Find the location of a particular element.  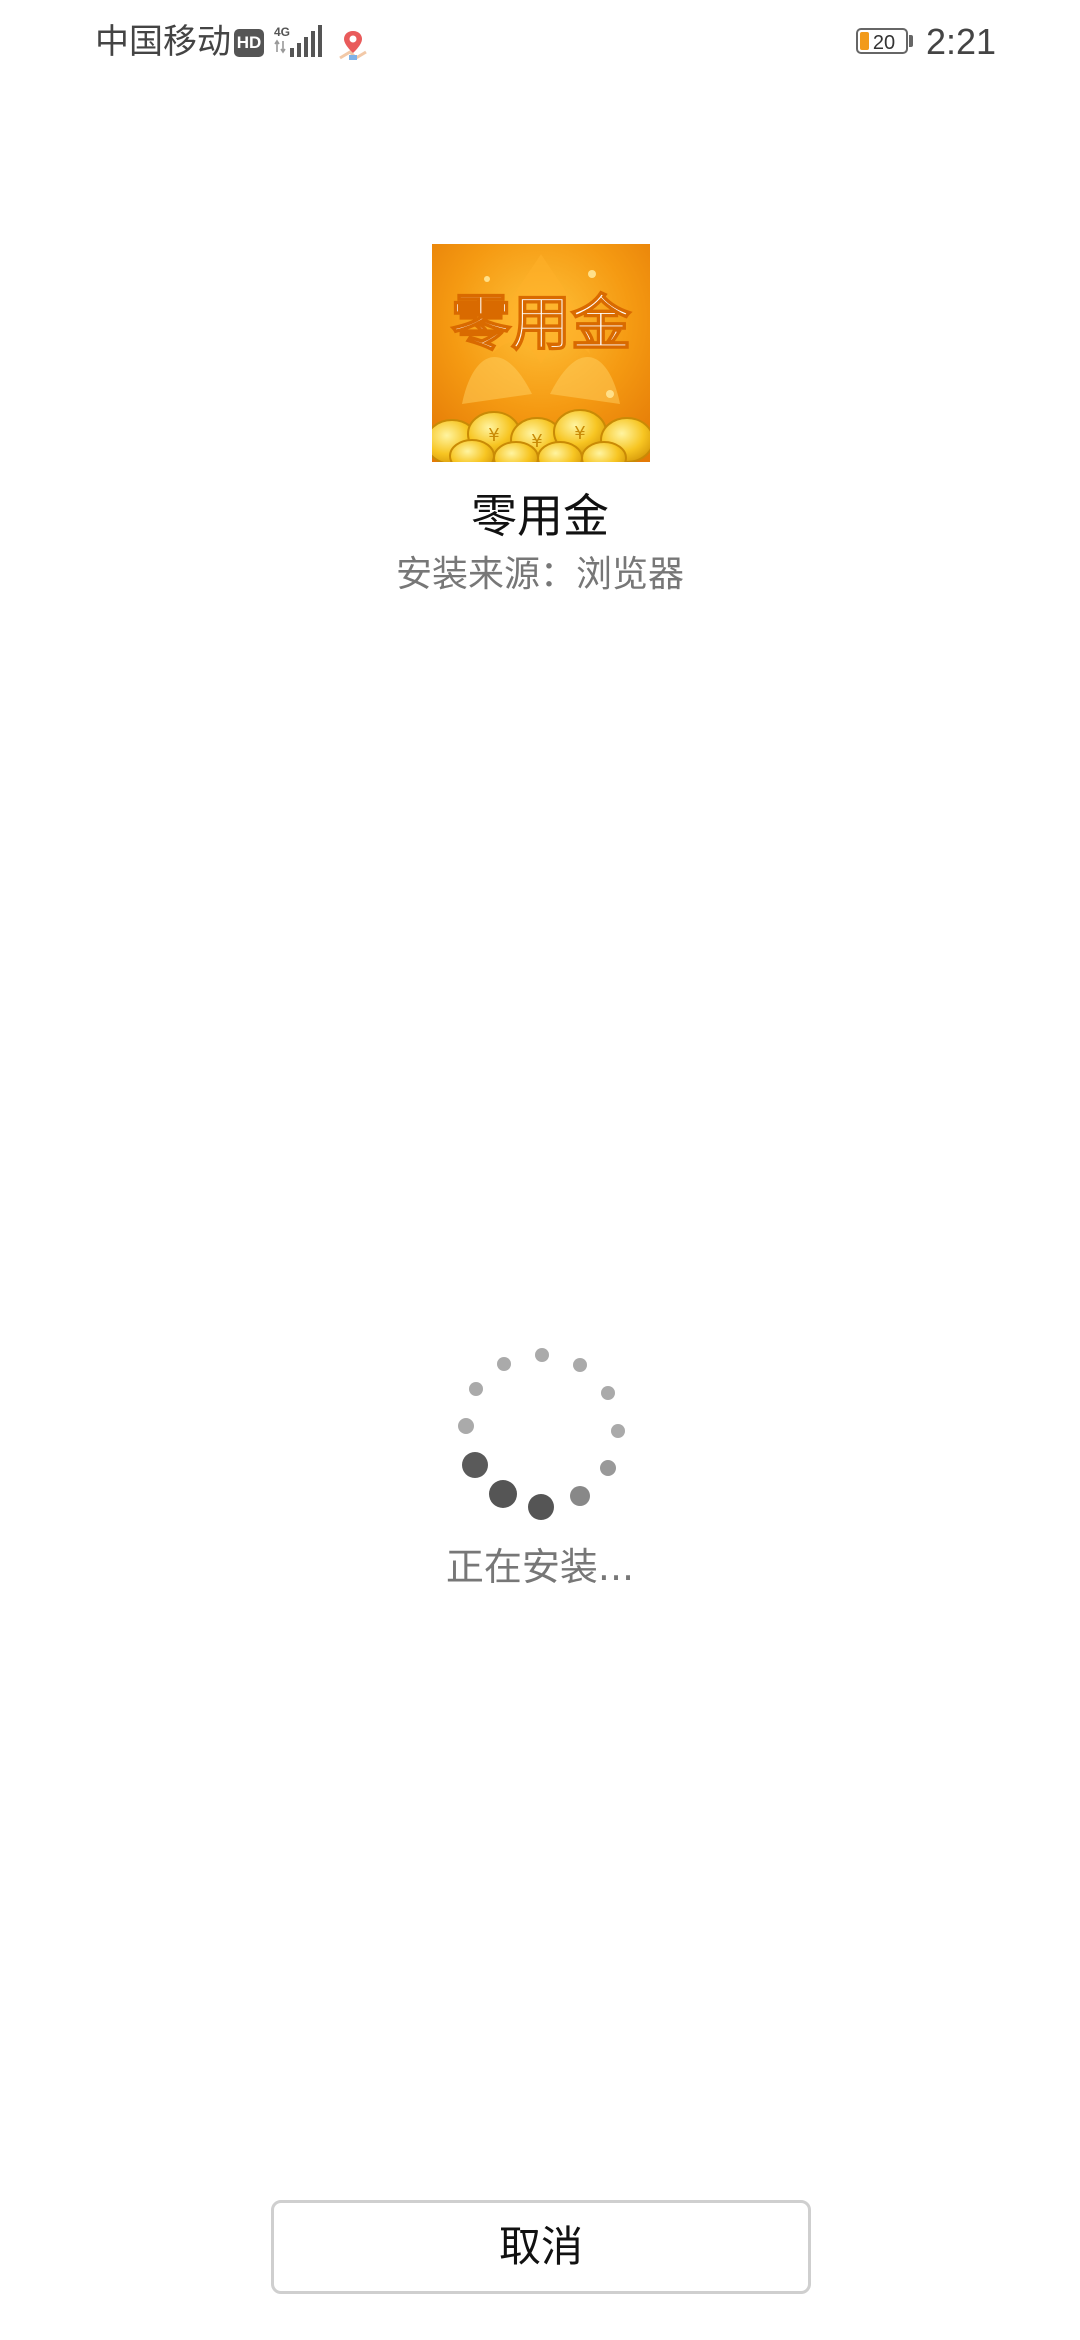

hd-icon: HD is located at coordinates (249, 43).